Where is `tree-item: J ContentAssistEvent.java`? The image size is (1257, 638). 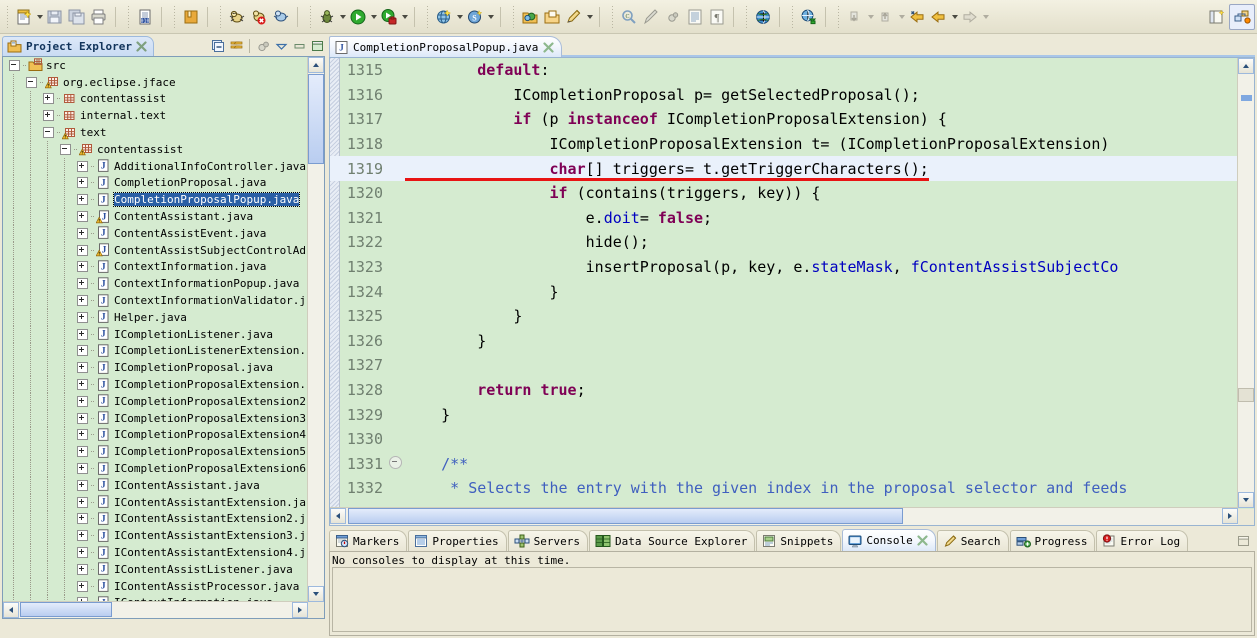 tree-item: J ContentAssistEvent.java is located at coordinates (155, 233).